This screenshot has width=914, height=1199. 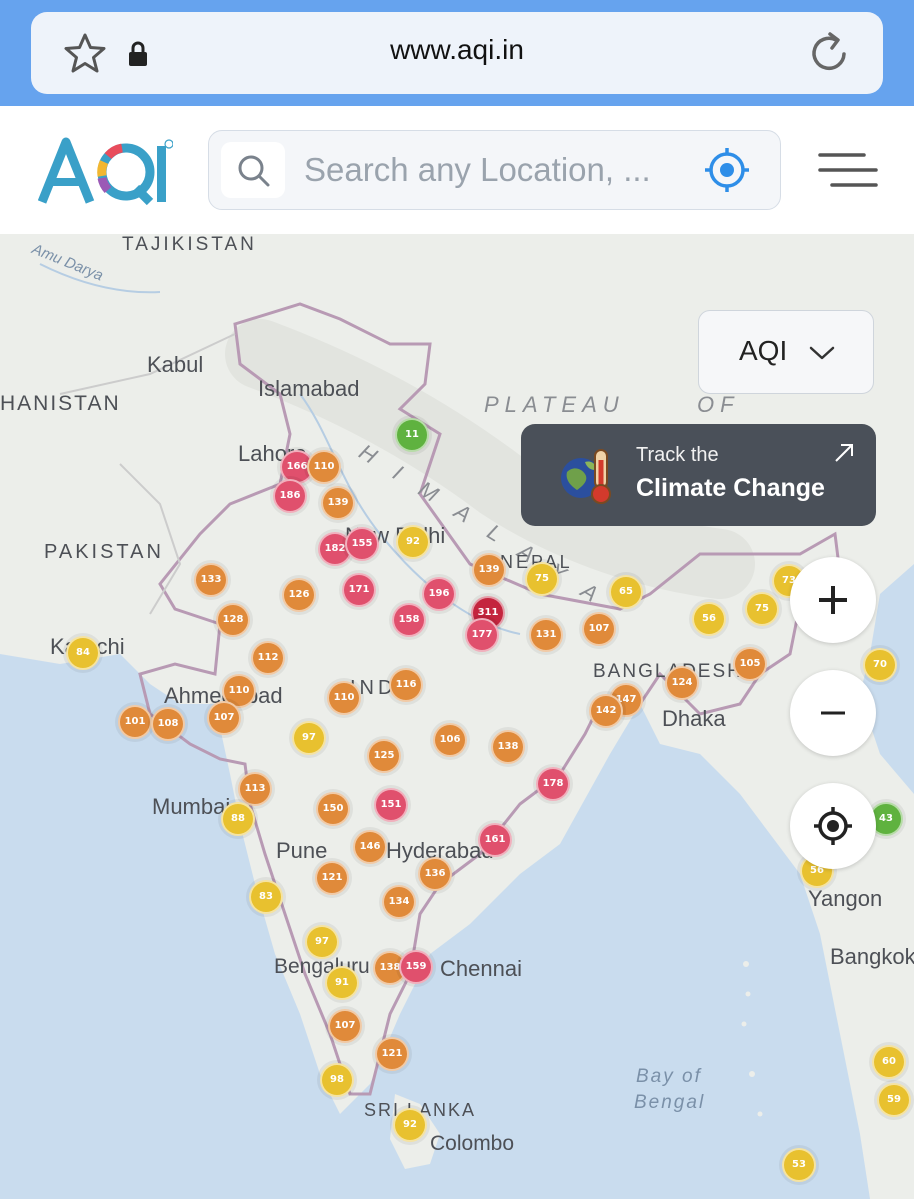 What do you see at coordinates (586, 476) in the screenshot?
I see `globe-thermometer-icon` at bounding box center [586, 476].